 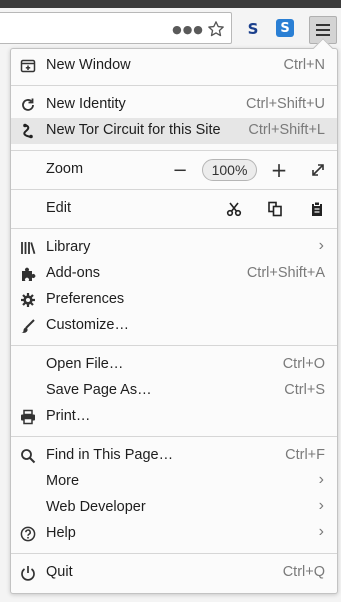 I want to click on menu-item-shortcut: Ctrl+F, so click(x=305, y=455).